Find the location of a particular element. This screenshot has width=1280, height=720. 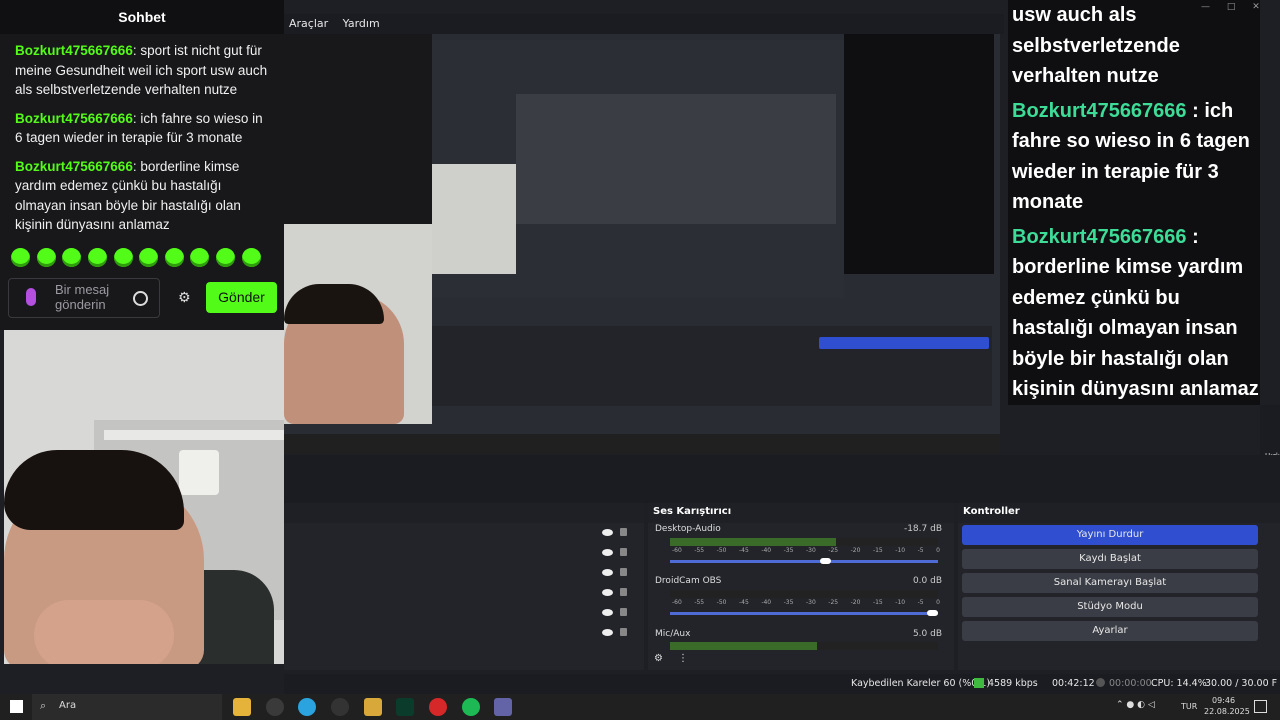

dropped-frames: Kaybedilen Kareler 60 (%0.1) is located at coordinates (921, 683).